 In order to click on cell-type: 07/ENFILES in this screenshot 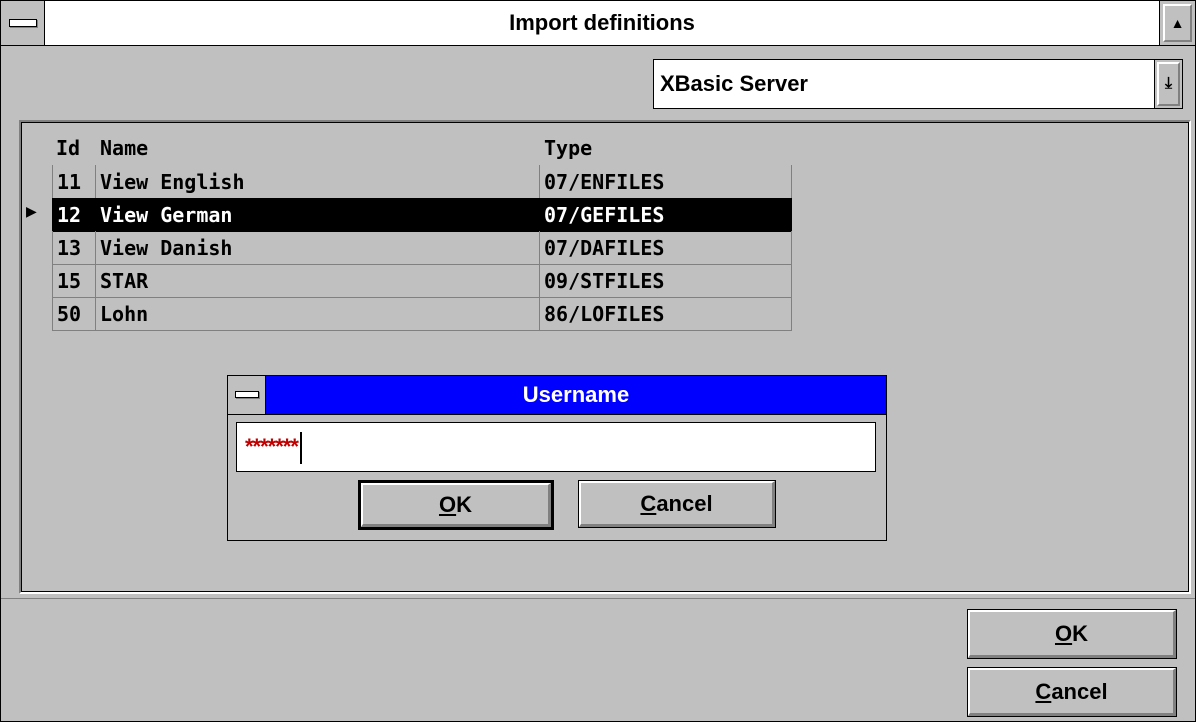, I will do `click(666, 182)`.